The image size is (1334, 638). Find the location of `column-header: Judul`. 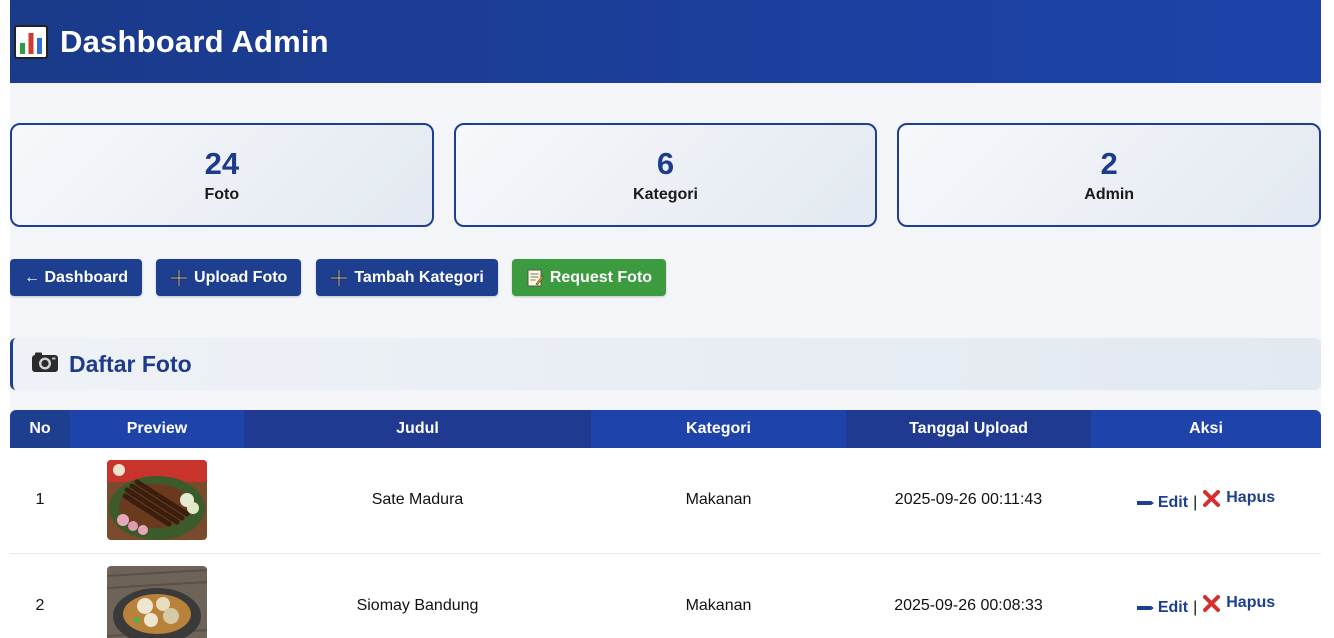

column-header: Judul is located at coordinates (417, 429).